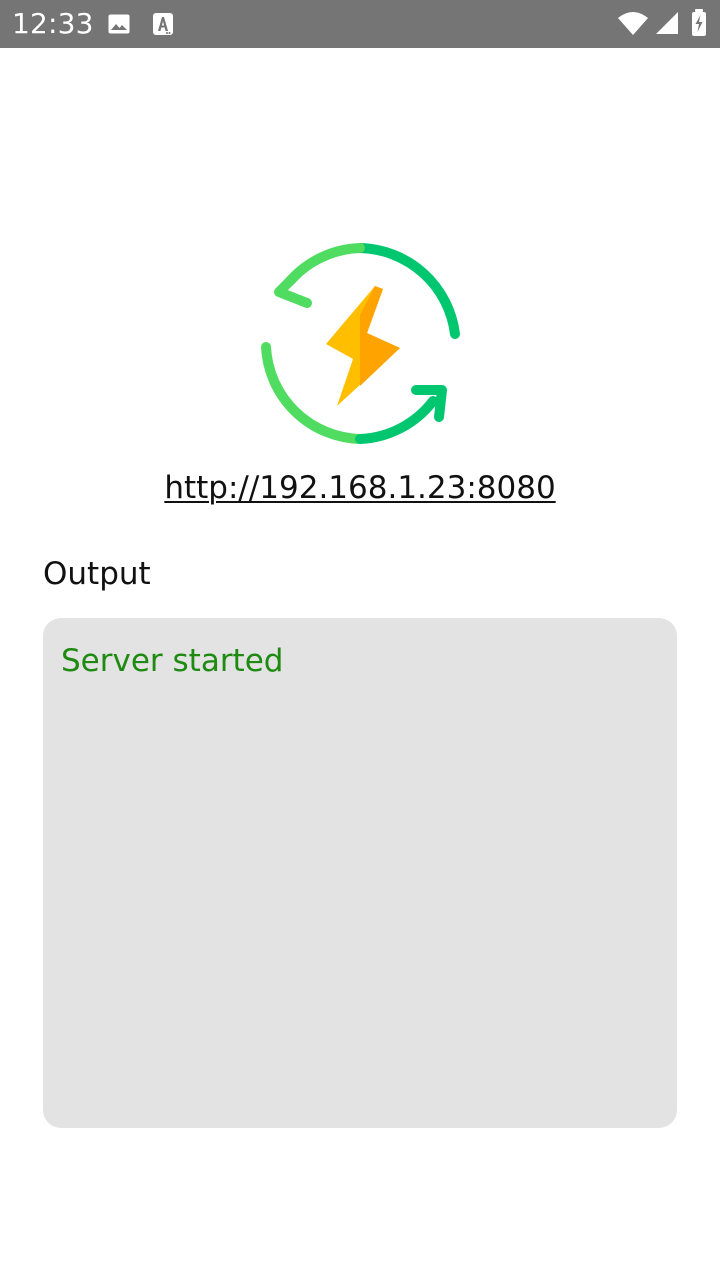 The width and height of the screenshot is (720, 1280). Describe the element at coordinates (97, 574) in the screenshot. I see `output-title: Output` at that location.